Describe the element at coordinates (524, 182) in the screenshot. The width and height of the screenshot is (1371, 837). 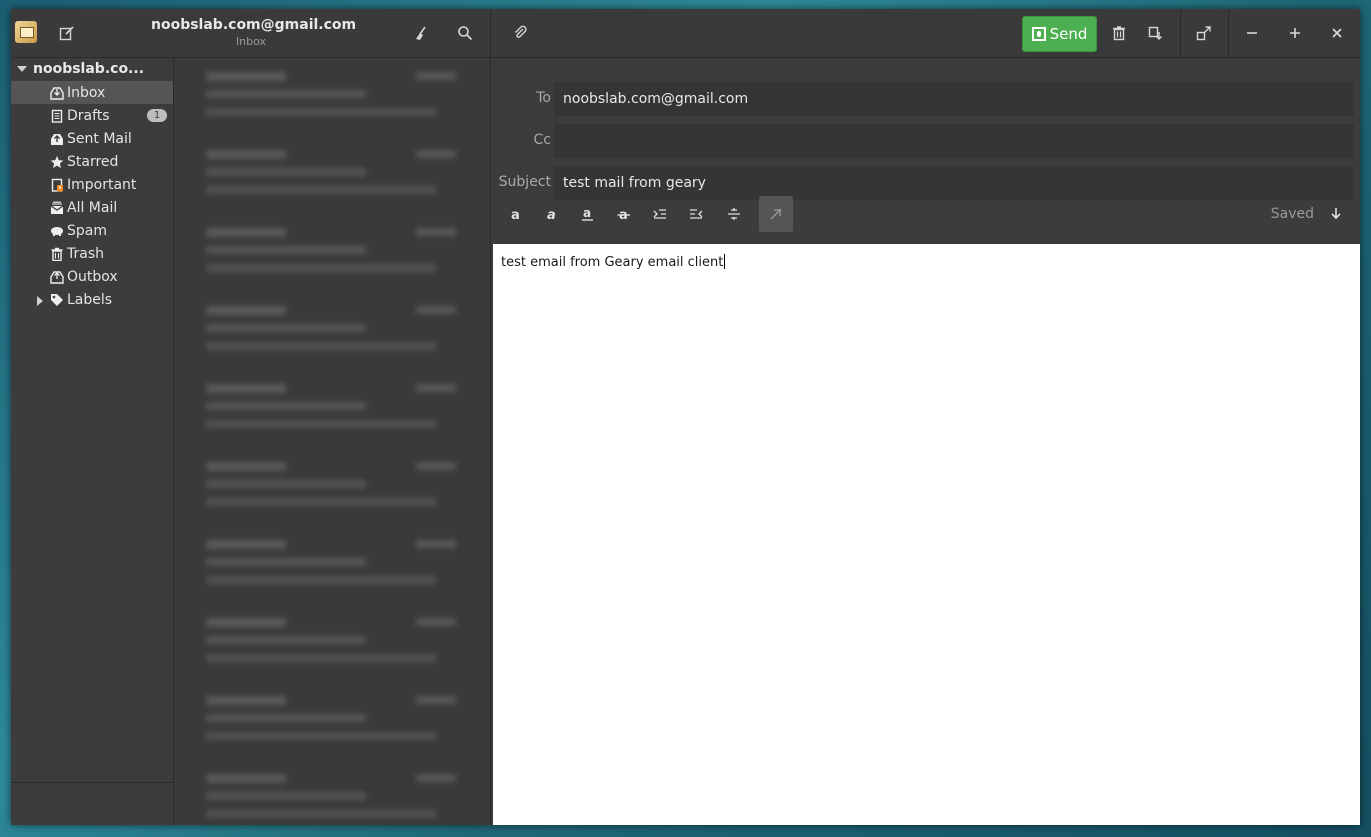
I see `subject-label: Subject` at that location.